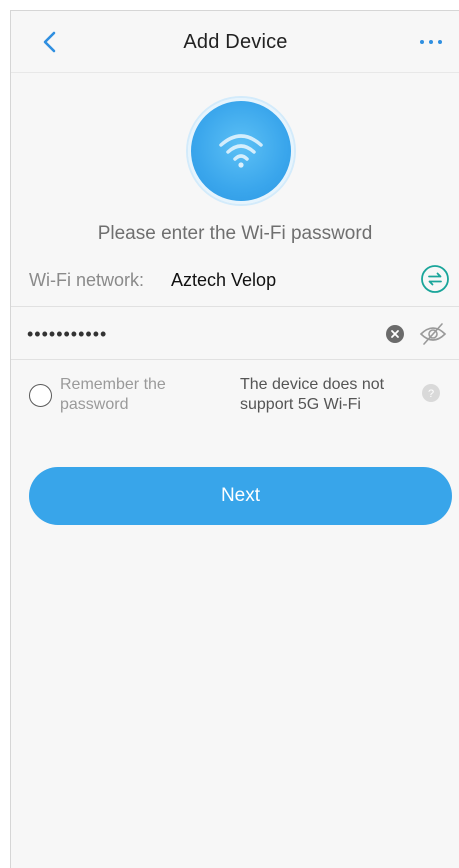  What do you see at coordinates (113, 394) in the screenshot?
I see `remember-password-label: Remember the password` at bounding box center [113, 394].